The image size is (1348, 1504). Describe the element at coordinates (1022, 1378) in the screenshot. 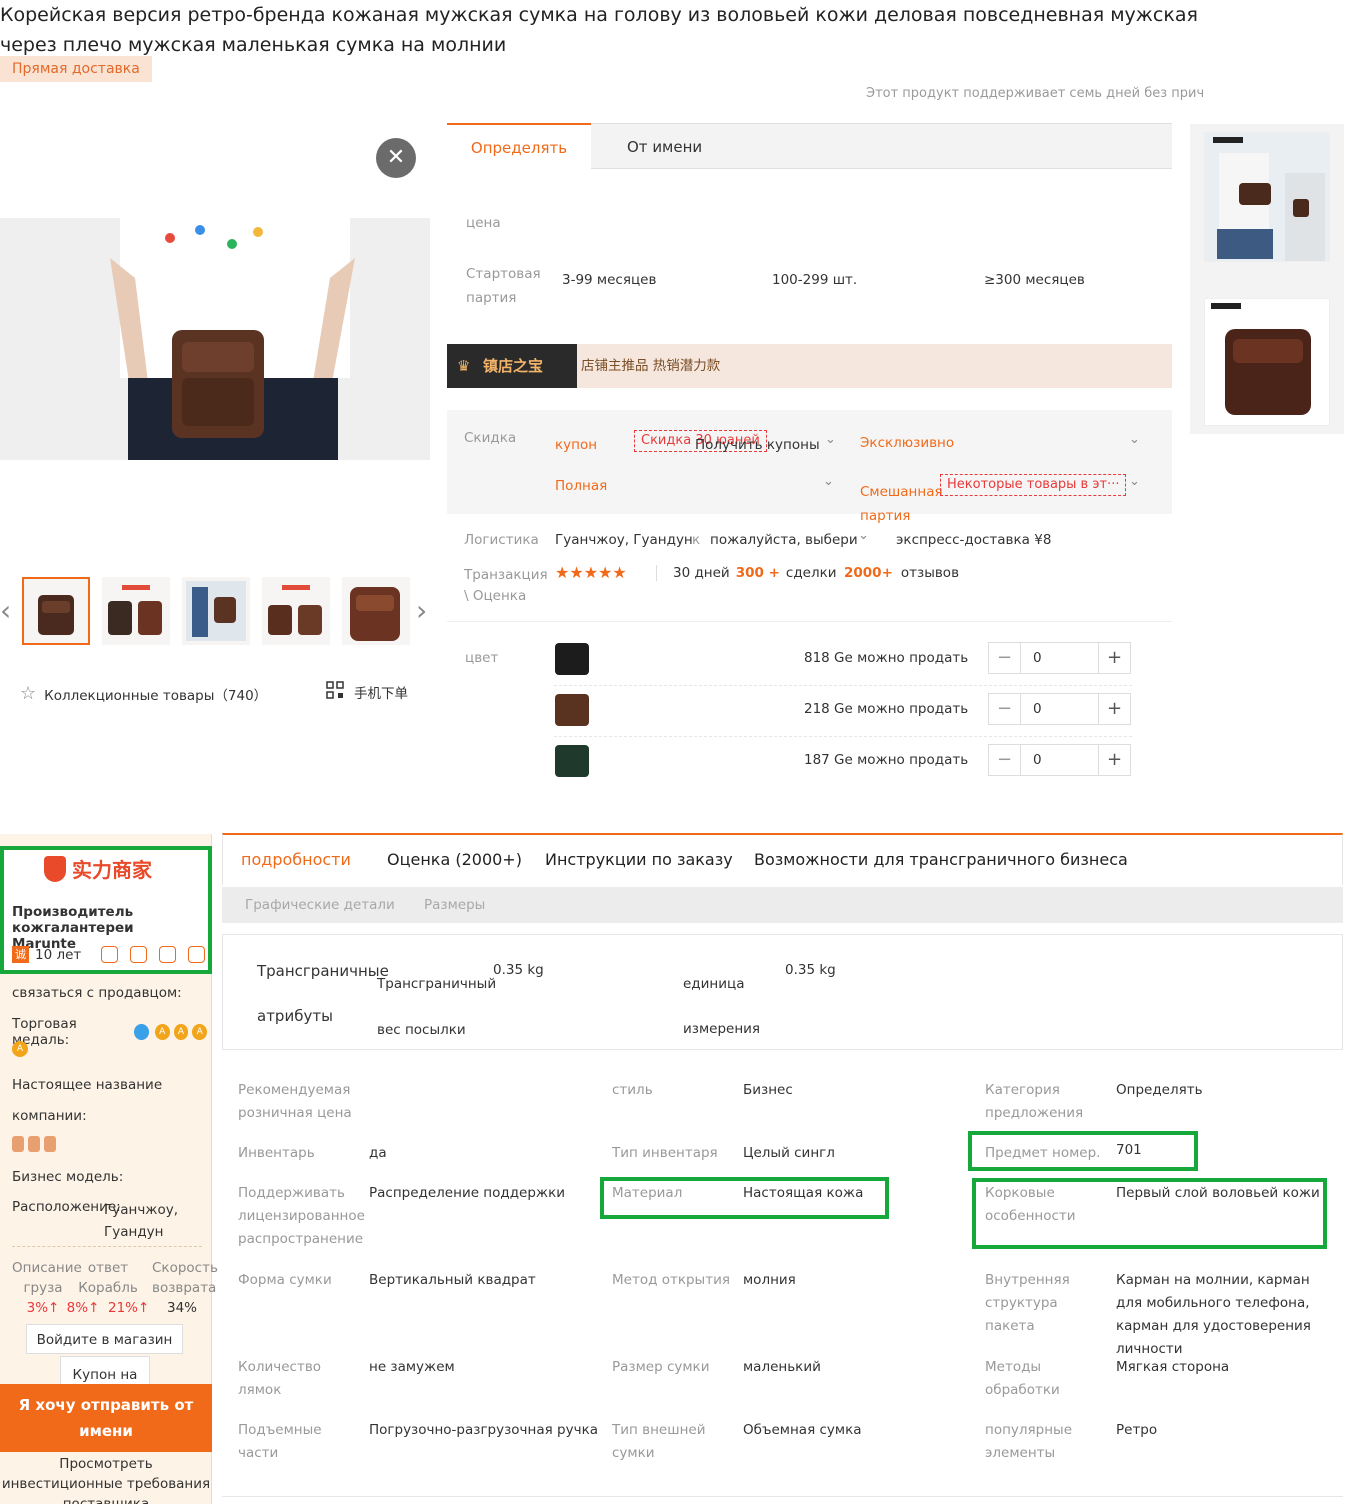

I see `attr-label: Методы обработки` at that location.